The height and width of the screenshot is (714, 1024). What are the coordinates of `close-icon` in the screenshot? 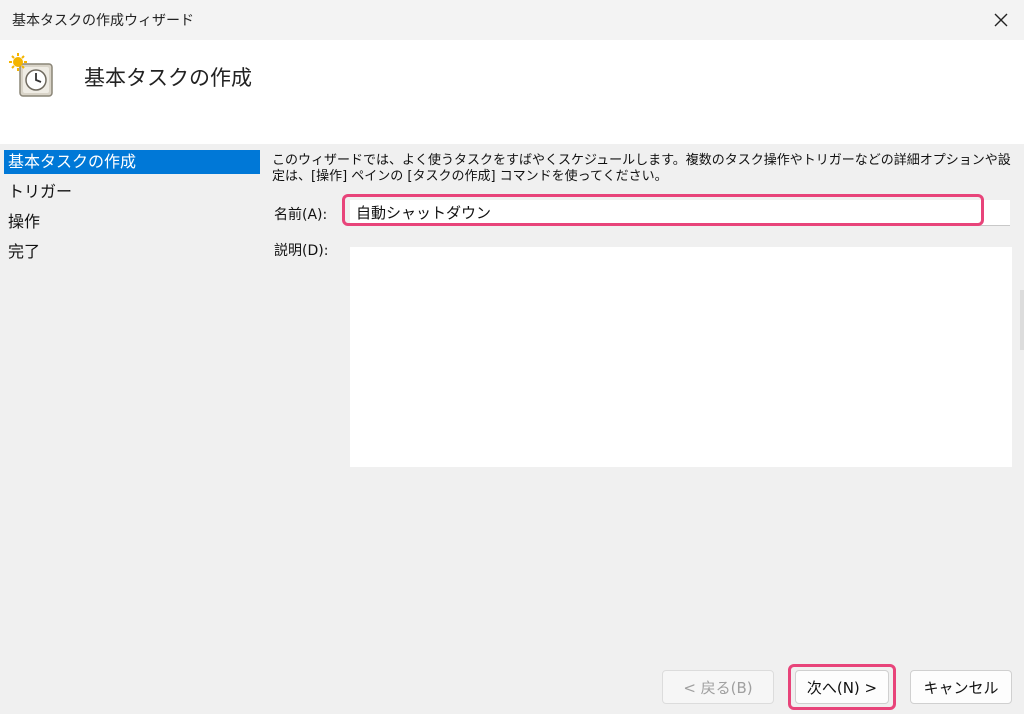 It's located at (1001, 20).